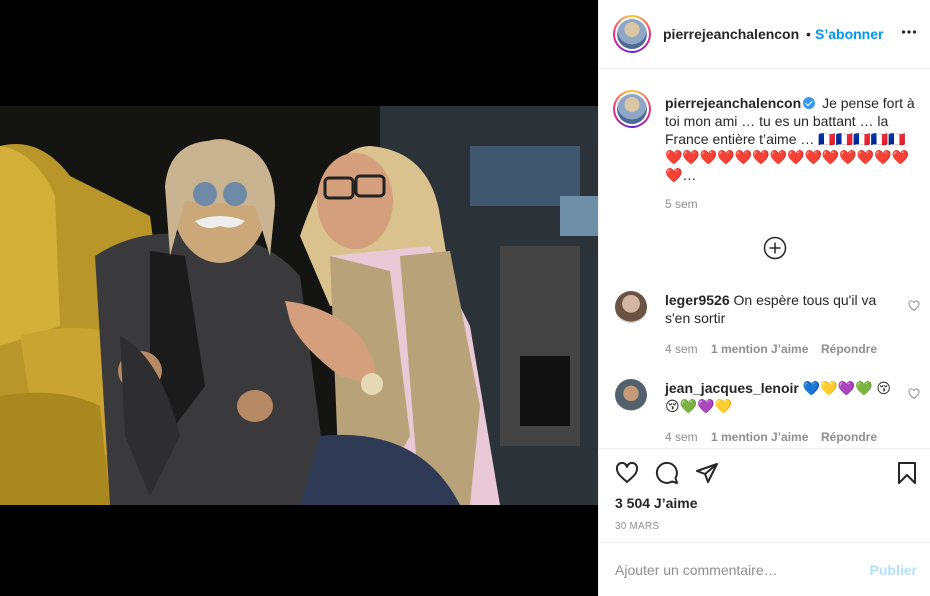 Image resolution: width=930 pixels, height=596 pixels. I want to click on verified-badge-icon, so click(809, 103).